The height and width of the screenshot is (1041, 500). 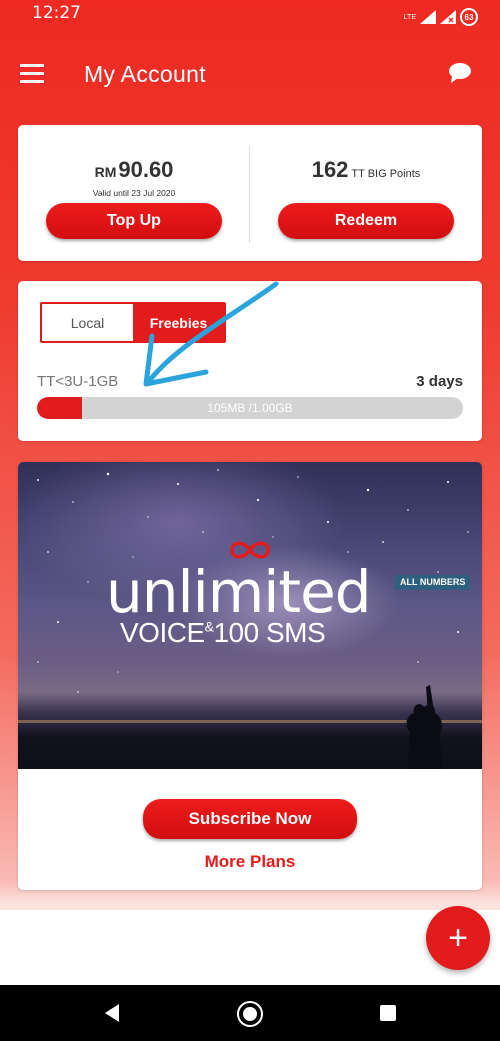 What do you see at coordinates (424, 727) in the screenshot?
I see `people-silhouette-image` at bounding box center [424, 727].